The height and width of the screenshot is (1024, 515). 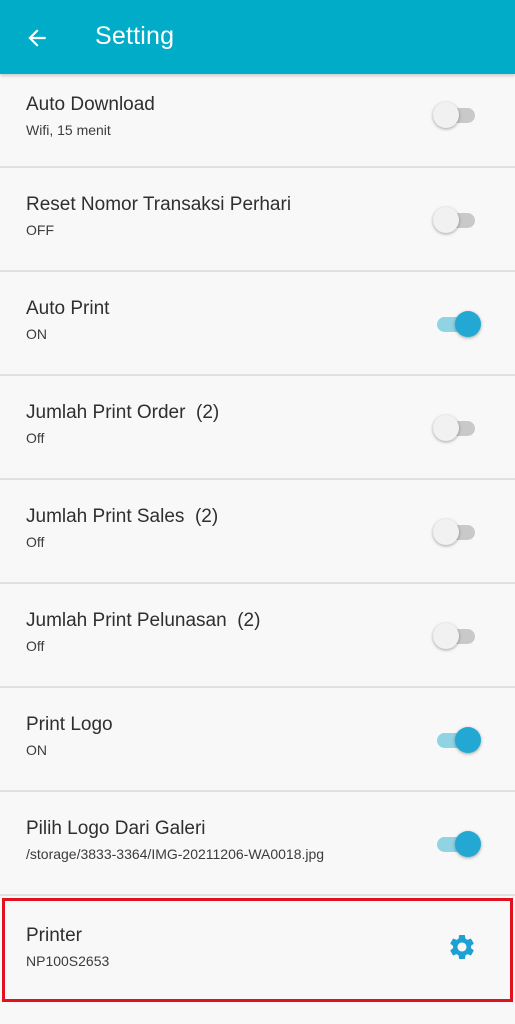 What do you see at coordinates (68, 130) in the screenshot?
I see `setting-subtitle: Wifi, 15 menit` at bounding box center [68, 130].